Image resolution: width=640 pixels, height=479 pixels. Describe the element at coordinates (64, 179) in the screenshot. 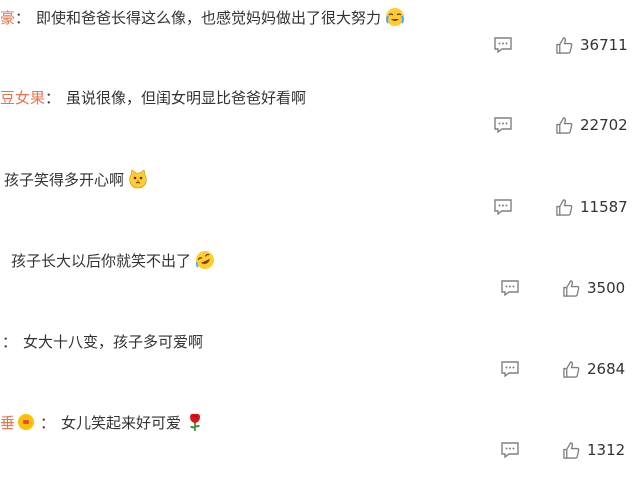

I see `comment-text: 孩子笑得多开心啊` at that location.